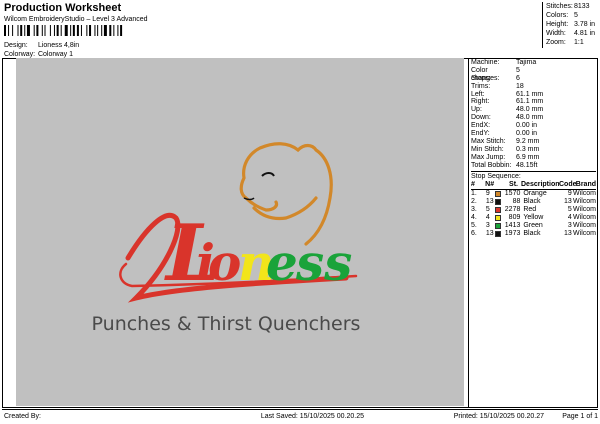 Image resolution: width=600 pixels, height=424 pixels. Describe the element at coordinates (487, 218) in the screenshot. I see `needle-number: 4` at that location.